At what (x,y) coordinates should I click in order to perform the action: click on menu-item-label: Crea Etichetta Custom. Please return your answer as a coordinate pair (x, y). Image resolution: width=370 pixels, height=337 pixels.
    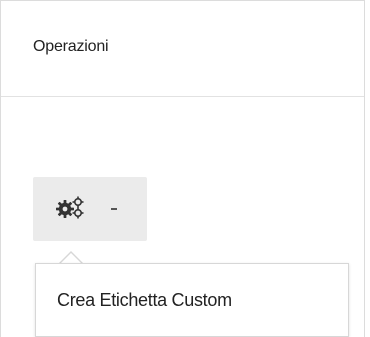
    Looking at the image, I should click on (144, 300).